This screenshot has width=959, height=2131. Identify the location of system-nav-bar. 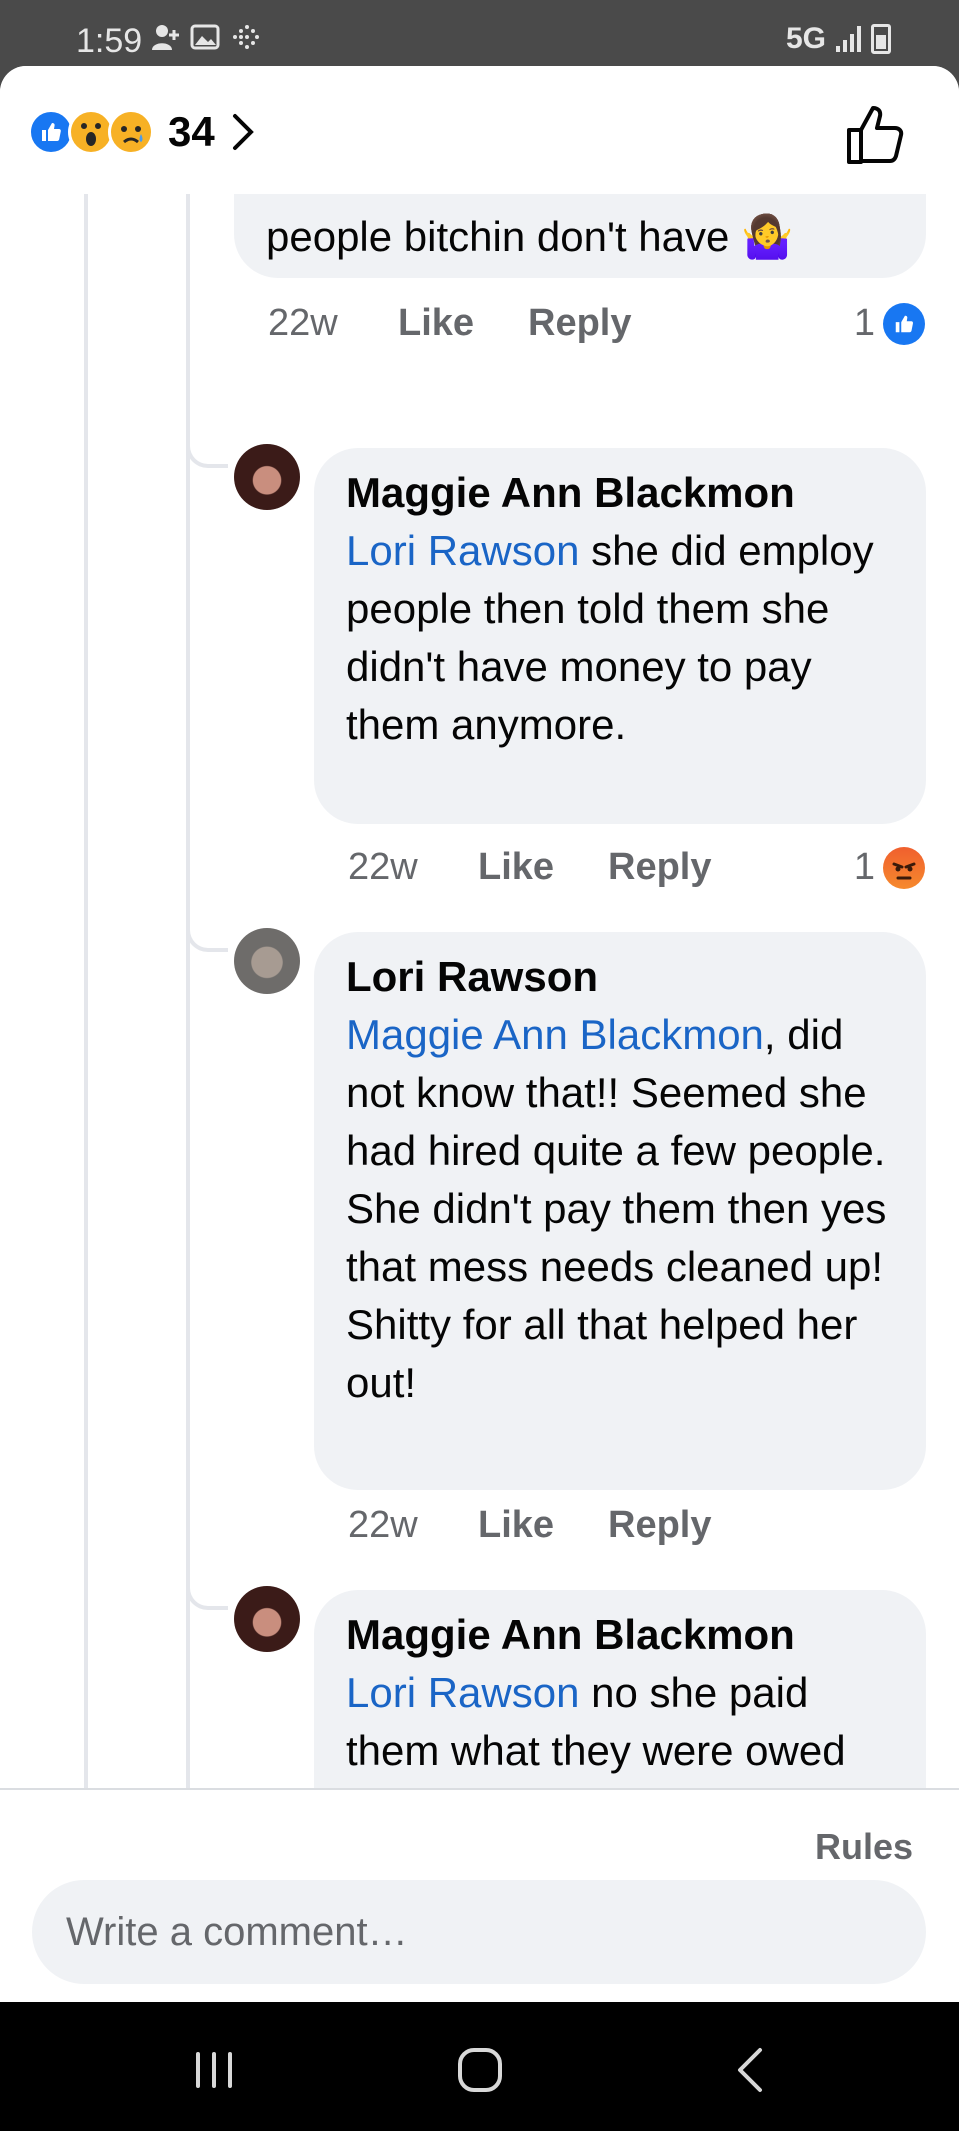
(479, 2066).